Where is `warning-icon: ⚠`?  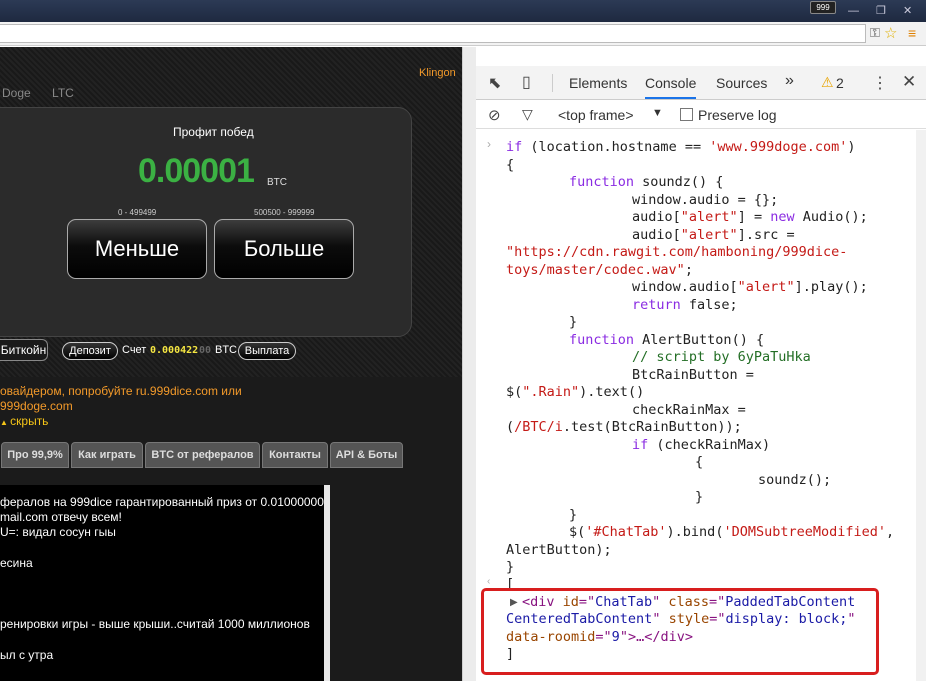 warning-icon: ⚠ is located at coordinates (827, 82).